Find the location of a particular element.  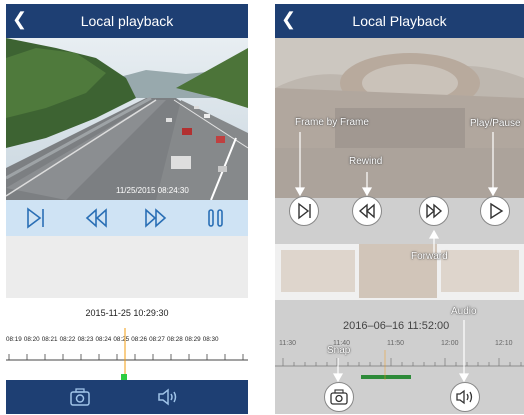

step-forward-button is located at coordinates (36, 218).